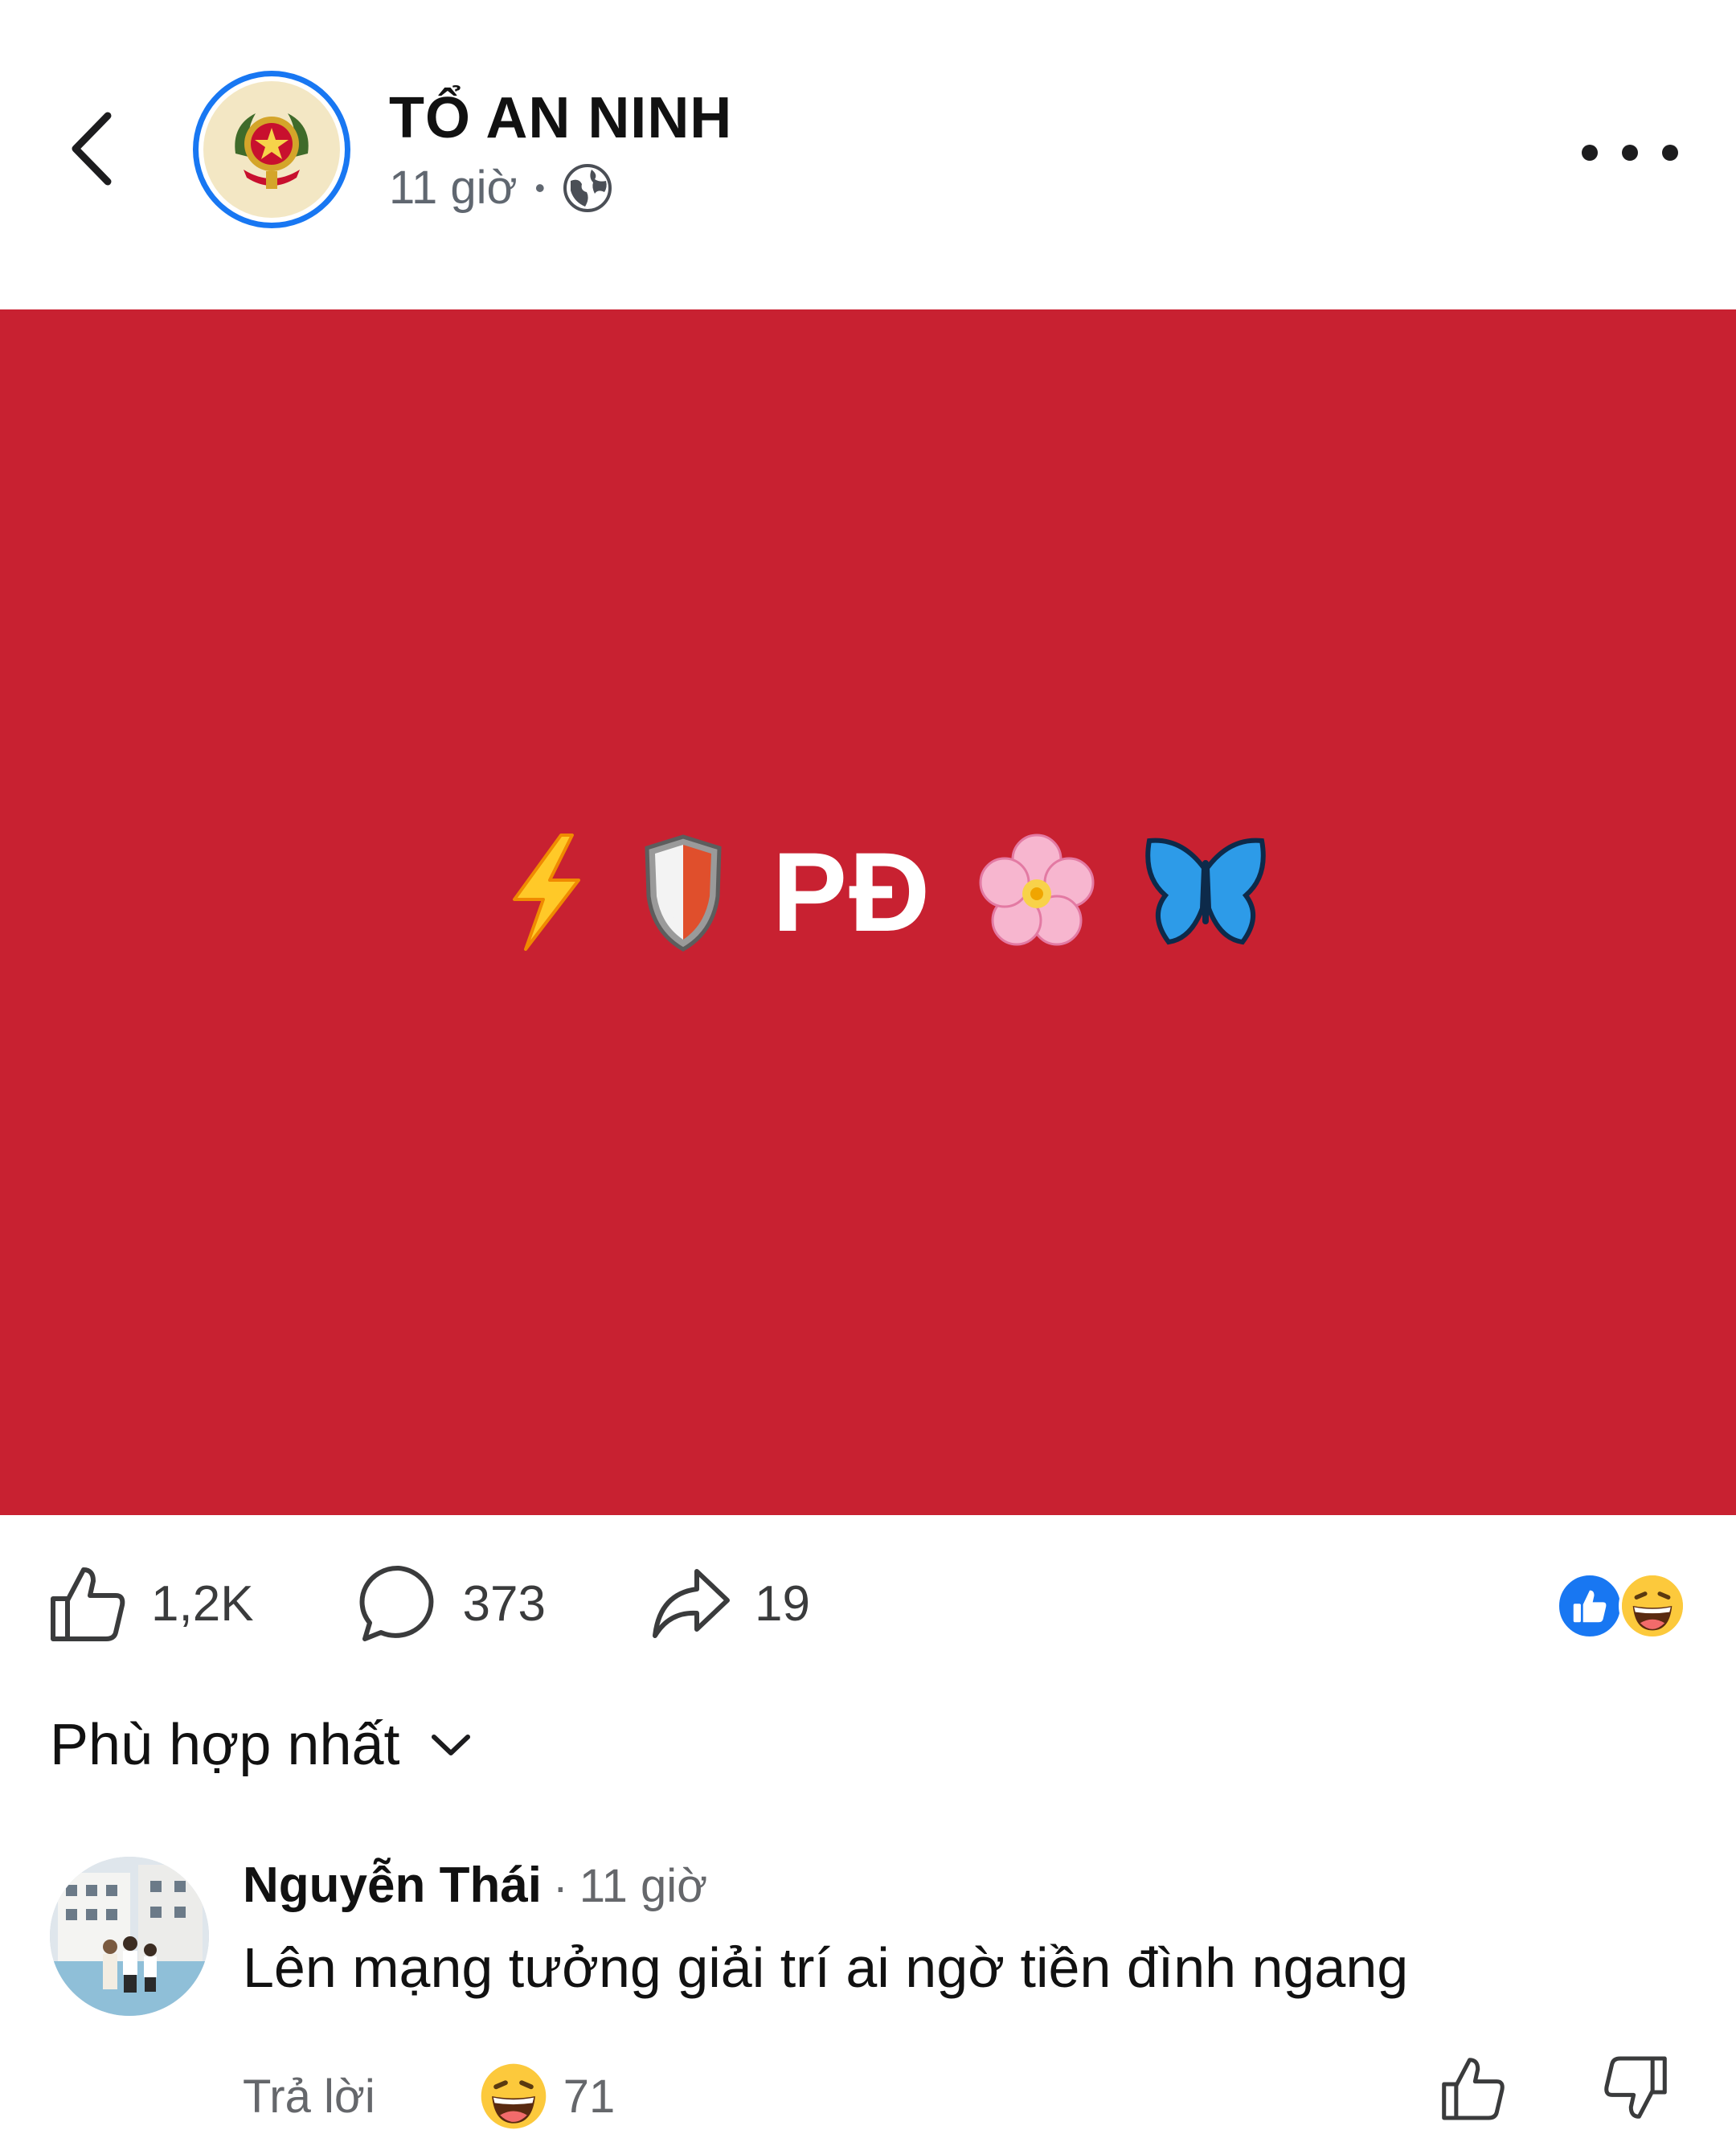  What do you see at coordinates (548, 2096) in the screenshot?
I see `comment-reactions: 71` at bounding box center [548, 2096].